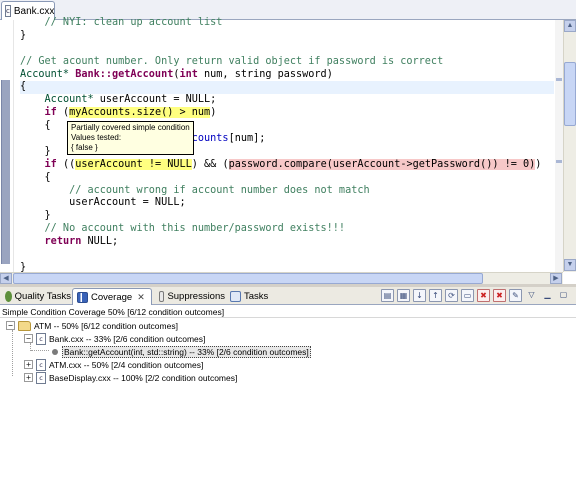 This screenshot has height=490, width=576. What do you see at coordinates (5, 172) in the screenshot?
I see `coverage-range-marker` at bounding box center [5, 172].